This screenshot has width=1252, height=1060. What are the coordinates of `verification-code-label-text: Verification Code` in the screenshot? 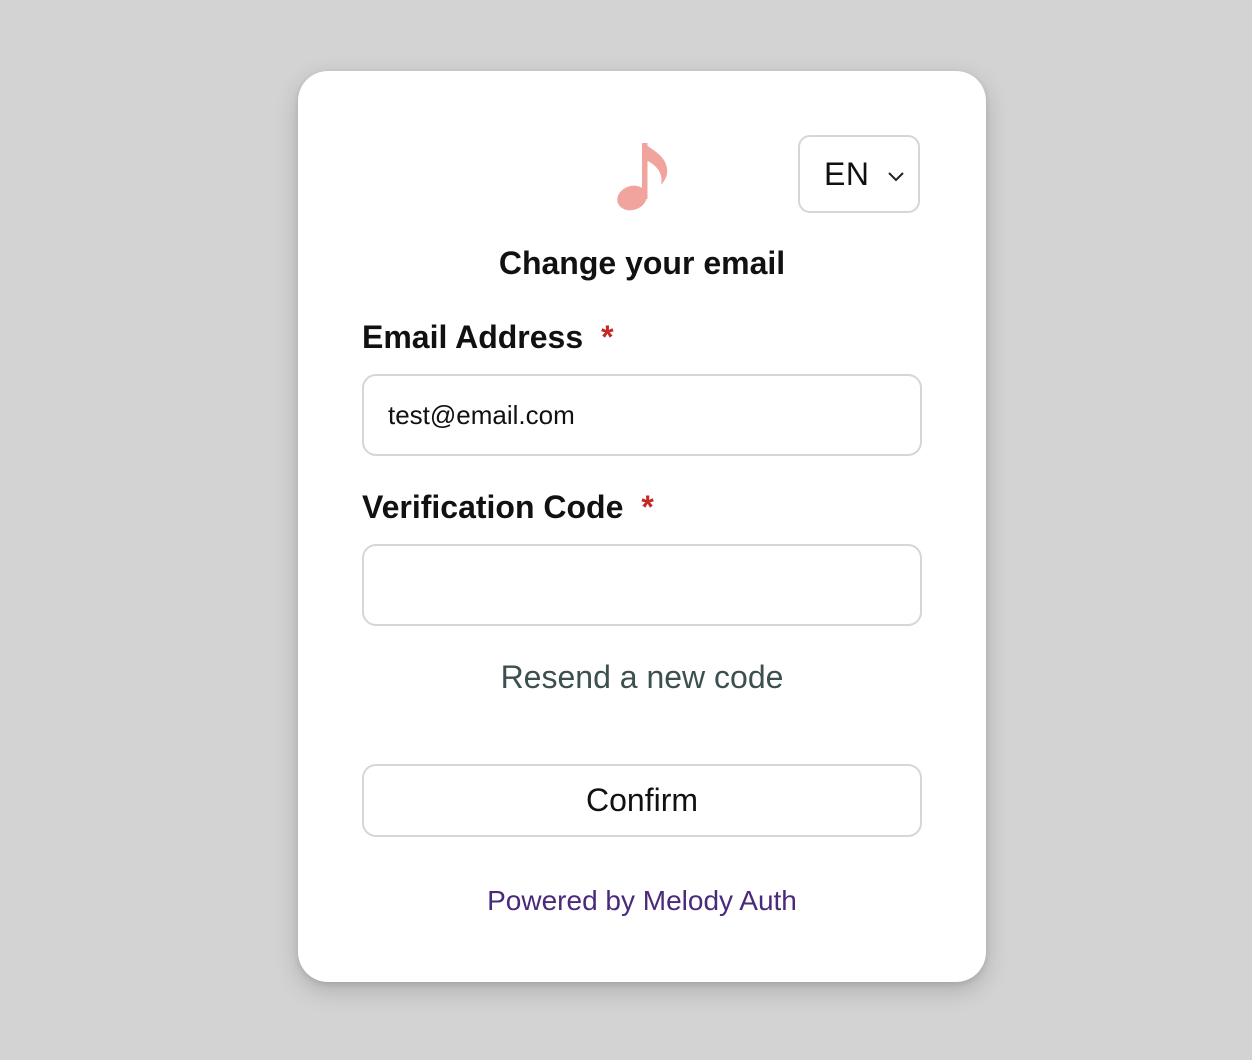 It's located at (493, 507).